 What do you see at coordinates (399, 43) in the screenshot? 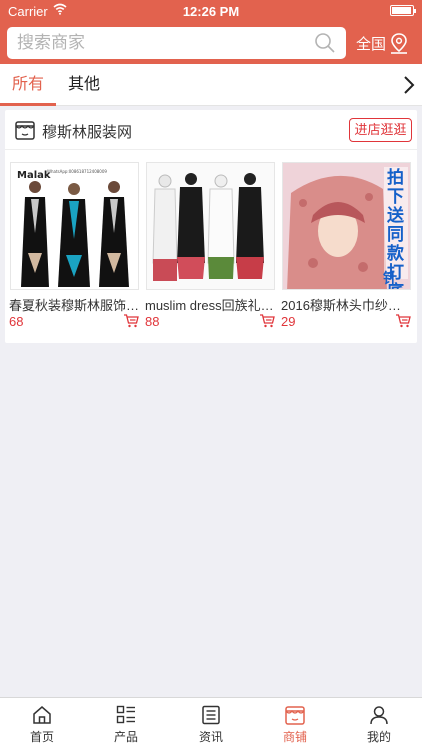
I see `location-pin-icon` at bounding box center [399, 43].